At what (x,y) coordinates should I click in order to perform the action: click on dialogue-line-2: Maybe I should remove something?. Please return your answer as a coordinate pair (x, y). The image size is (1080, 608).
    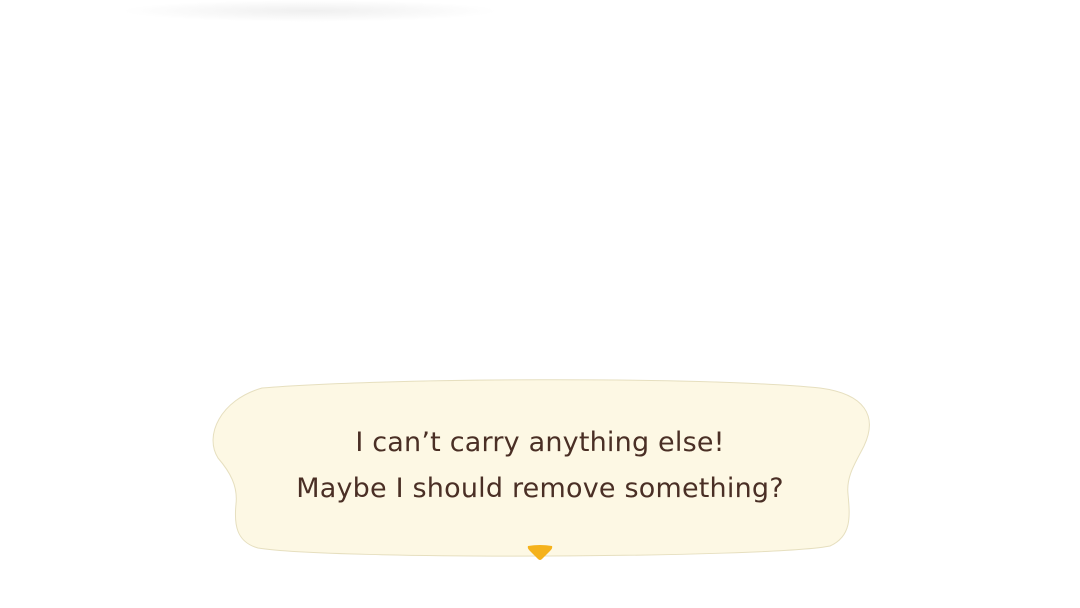
    Looking at the image, I should click on (540, 488).